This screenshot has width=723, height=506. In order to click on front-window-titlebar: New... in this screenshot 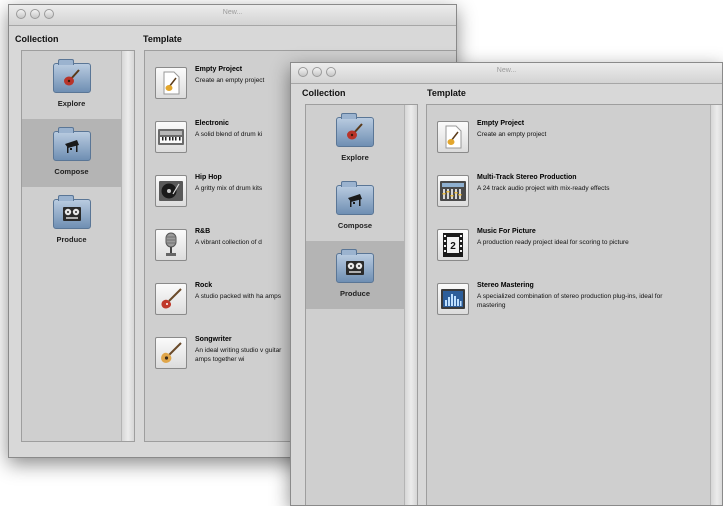, I will do `click(506, 73)`.